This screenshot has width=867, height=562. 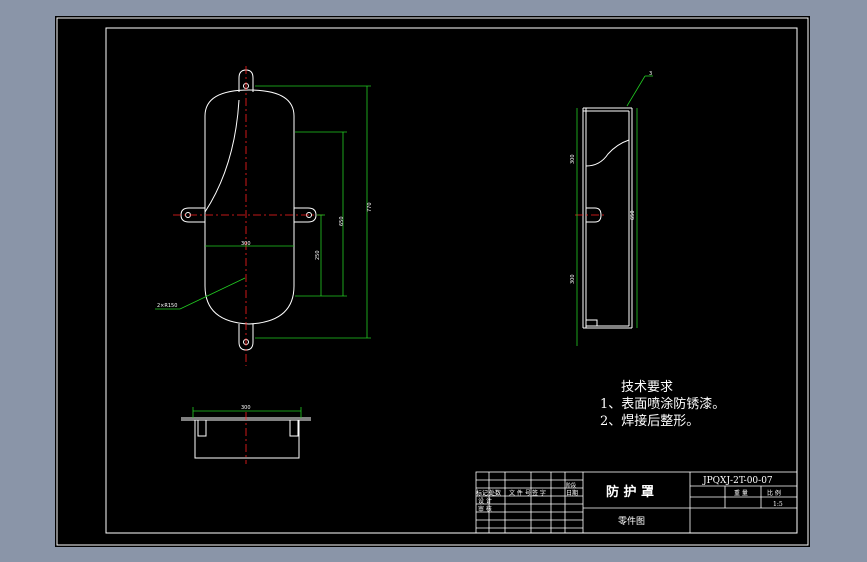 I want to click on tb-scale-value: 1:5, so click(x=778, y=504).